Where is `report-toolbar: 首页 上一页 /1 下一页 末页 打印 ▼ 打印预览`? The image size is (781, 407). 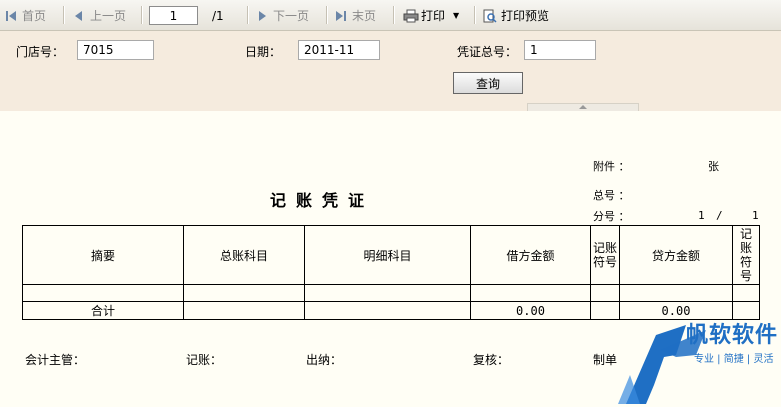 report-toolbar: 首页 上一页 /1 下一页 末页 打印 ▼ 打印预览 is located at coordinates (390, 15).